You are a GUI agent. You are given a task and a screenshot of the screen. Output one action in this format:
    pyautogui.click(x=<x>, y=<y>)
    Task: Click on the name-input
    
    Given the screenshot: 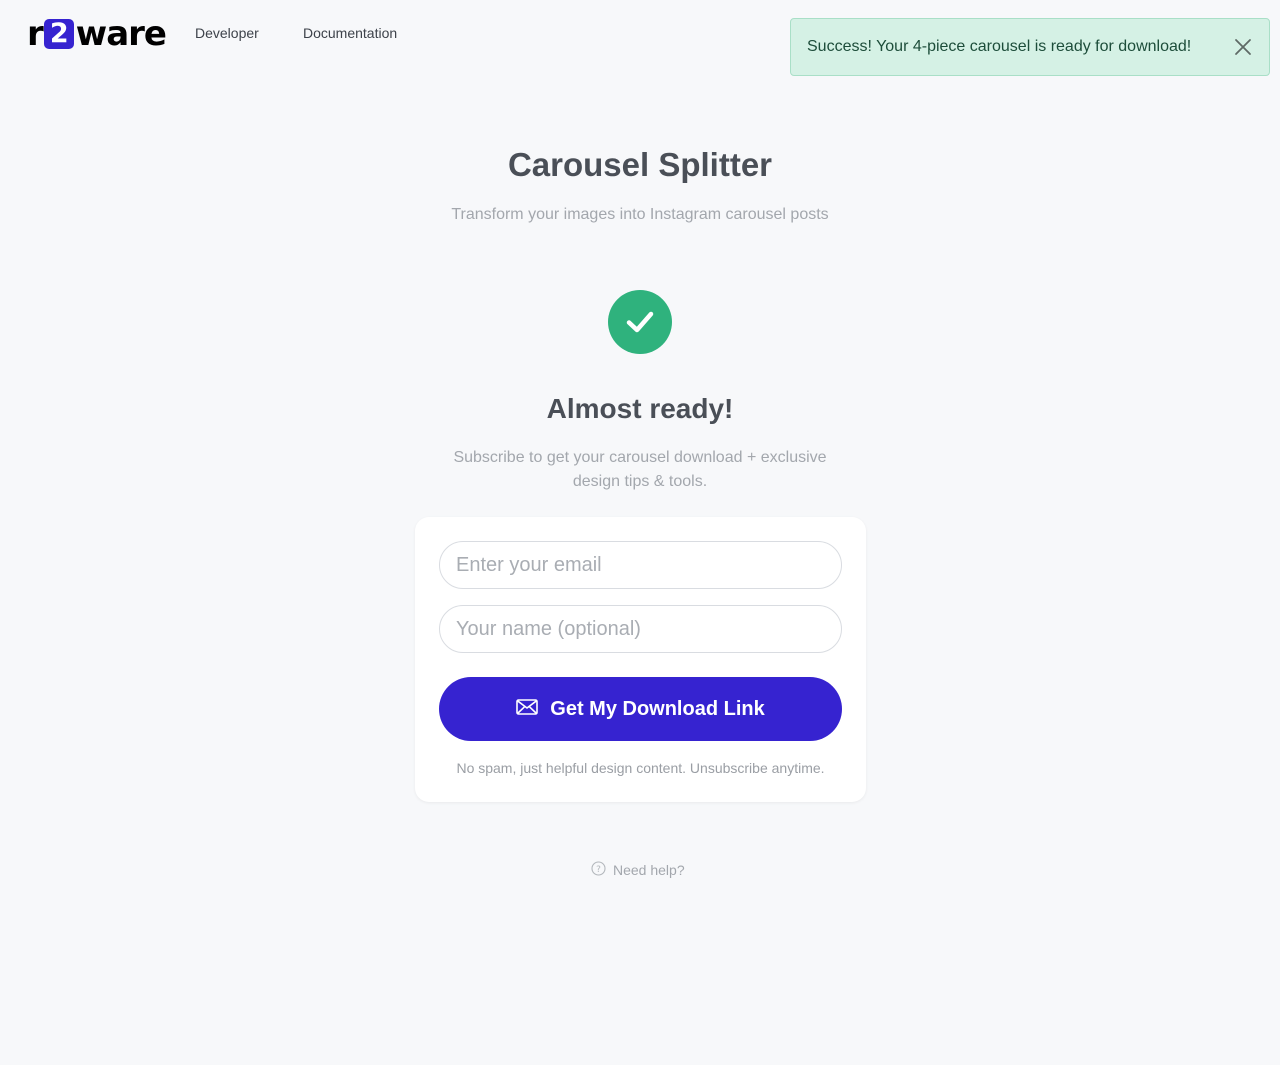 What is the action you would take?
    pyautogui.click(x=640, y=629)
    